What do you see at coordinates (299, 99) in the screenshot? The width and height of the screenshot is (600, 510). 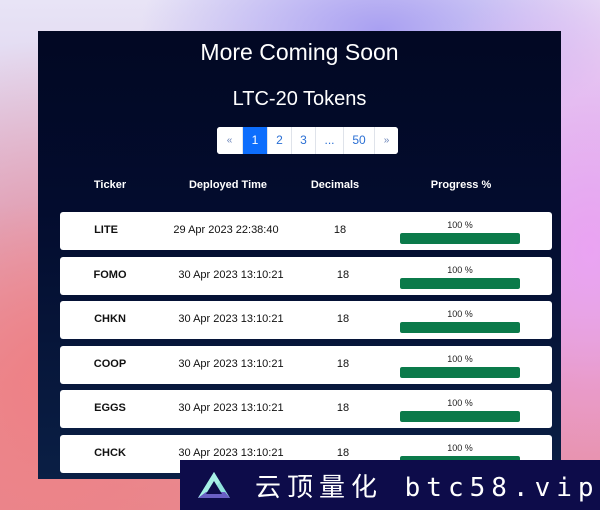 I see `section-title: LTC-20 Tokens` at bounding box center [299, 99].